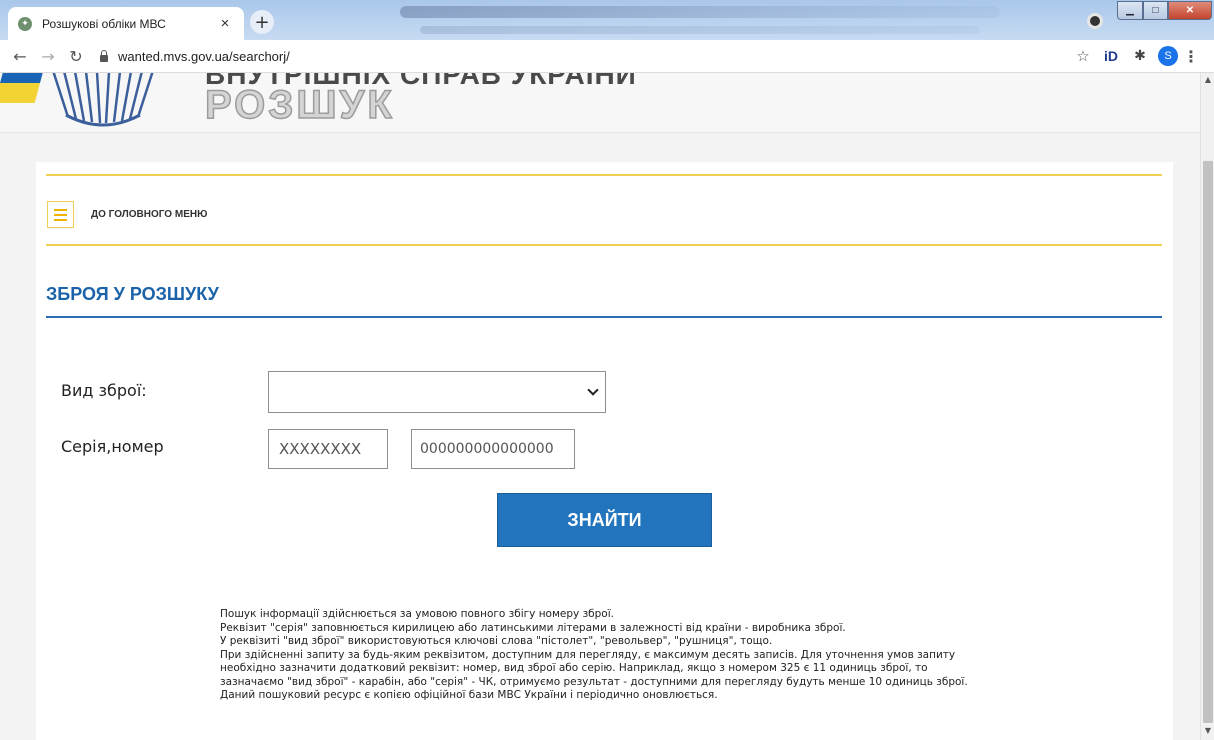 The width and height of the screenshot is (1214, 740). What do you see at coordinates (493, 449) in the screenshot?
I see `number-input: 000000000000000` at bounding box center [493, 449].